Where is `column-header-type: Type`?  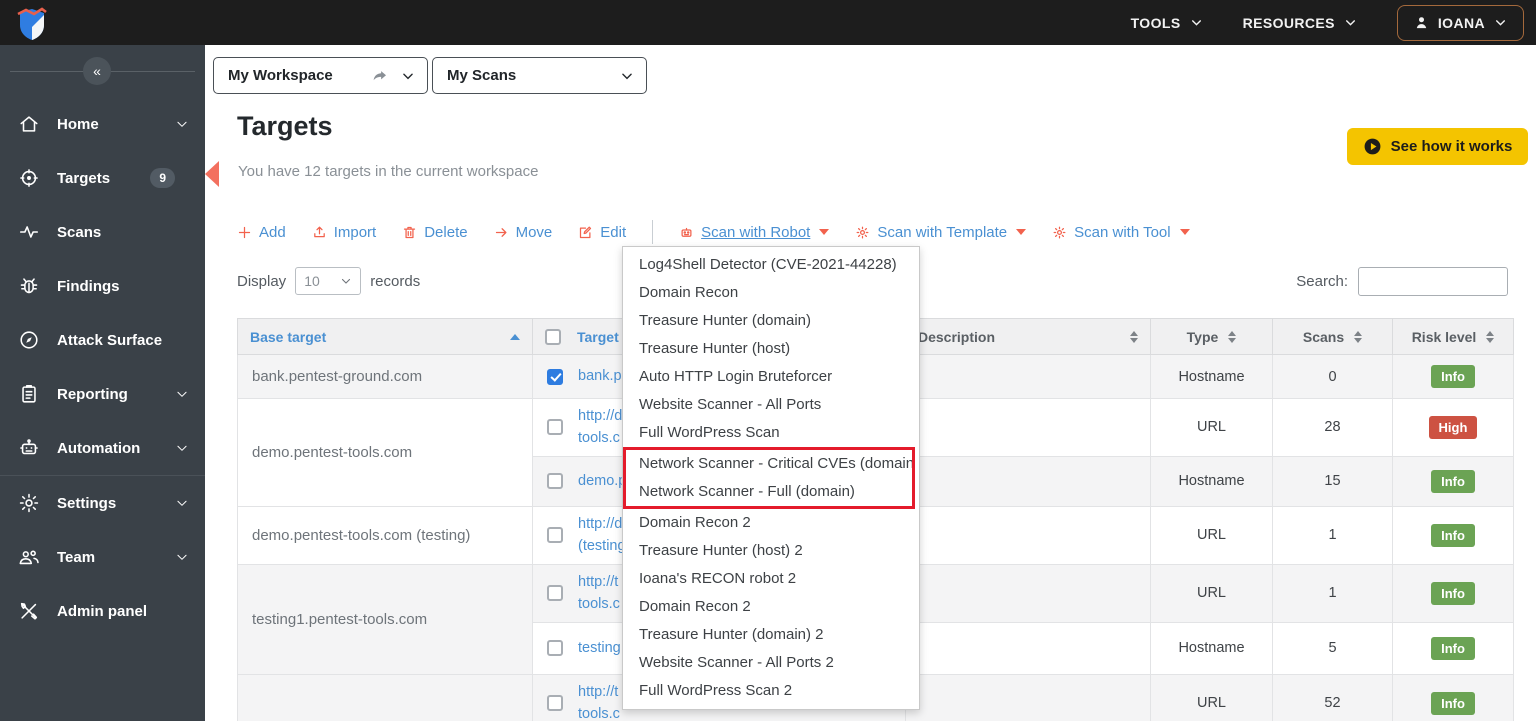 column-header-type: Type is located at coordinates (1211, 336).